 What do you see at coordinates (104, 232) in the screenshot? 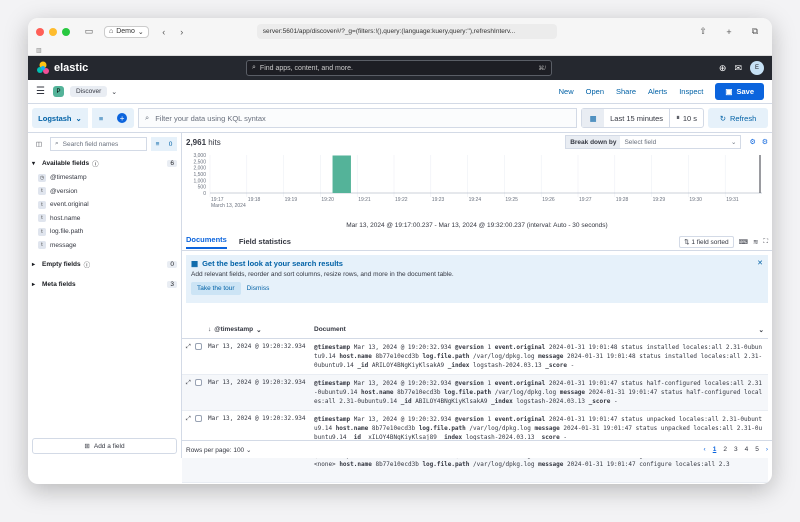
I see `field-item: t log.file.path` at bounding box center [104, 232].